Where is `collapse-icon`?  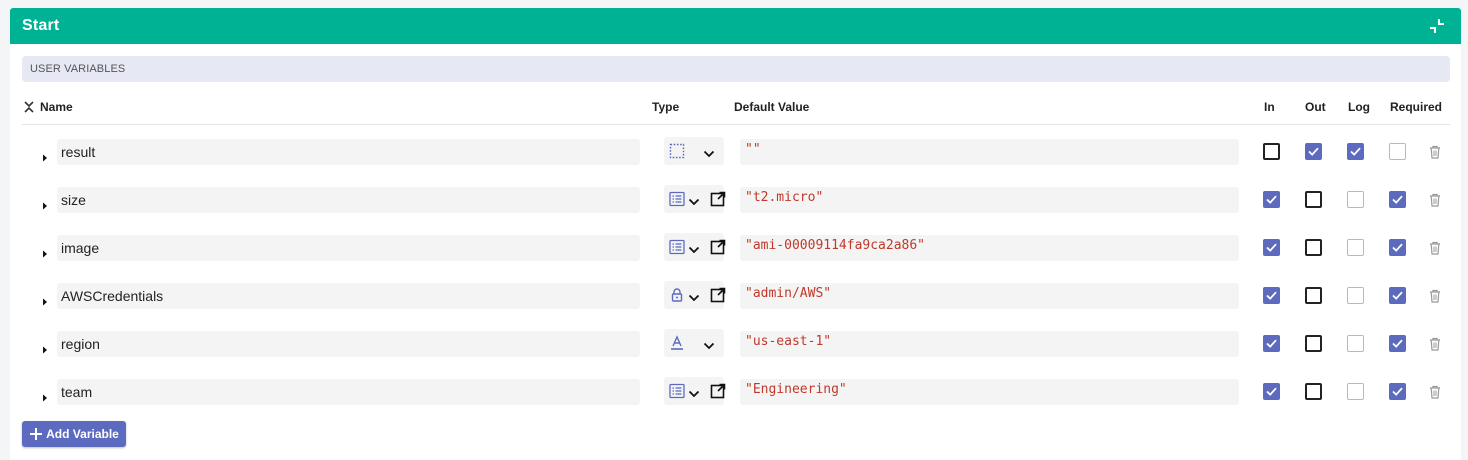 collapse-icon is located at coordinates (1437, 26).